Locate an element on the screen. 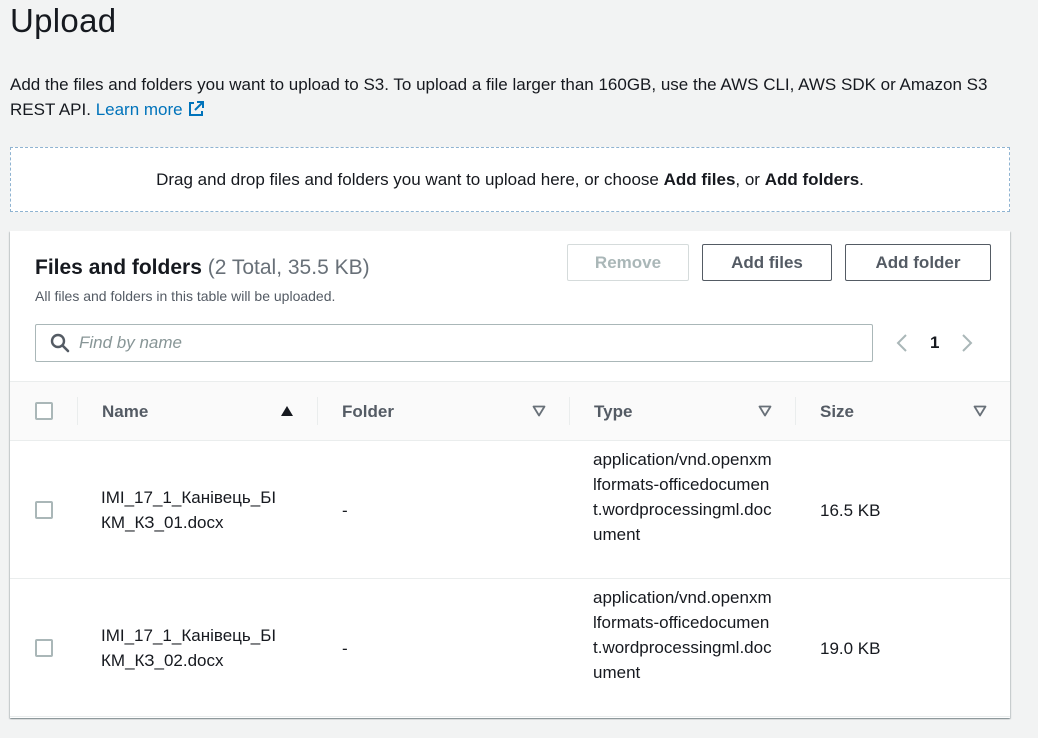 The height and width of the screenshot is (738, 1038). search-box is located at coordinates (454, 343).